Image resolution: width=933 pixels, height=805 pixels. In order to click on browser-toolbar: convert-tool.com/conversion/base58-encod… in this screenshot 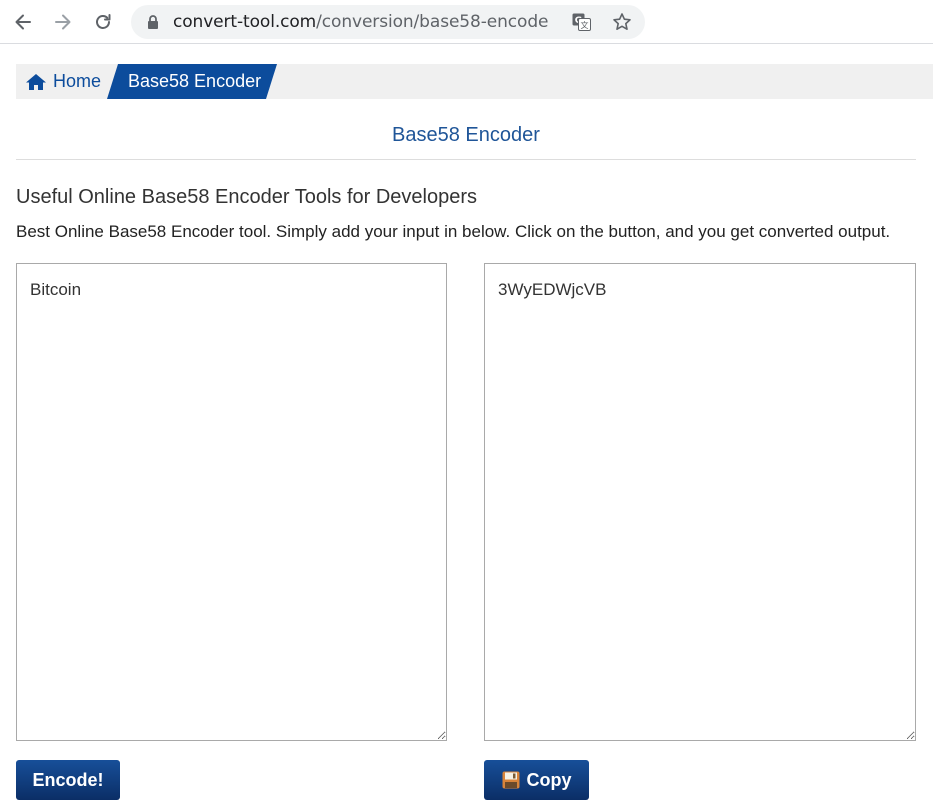, I will do `click(466, 22)`.